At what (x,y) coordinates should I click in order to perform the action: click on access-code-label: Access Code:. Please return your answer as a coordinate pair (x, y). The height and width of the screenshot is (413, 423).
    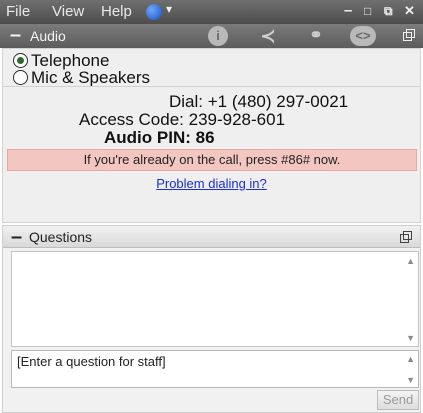
    Looking at the image, I should click on (131, 119).